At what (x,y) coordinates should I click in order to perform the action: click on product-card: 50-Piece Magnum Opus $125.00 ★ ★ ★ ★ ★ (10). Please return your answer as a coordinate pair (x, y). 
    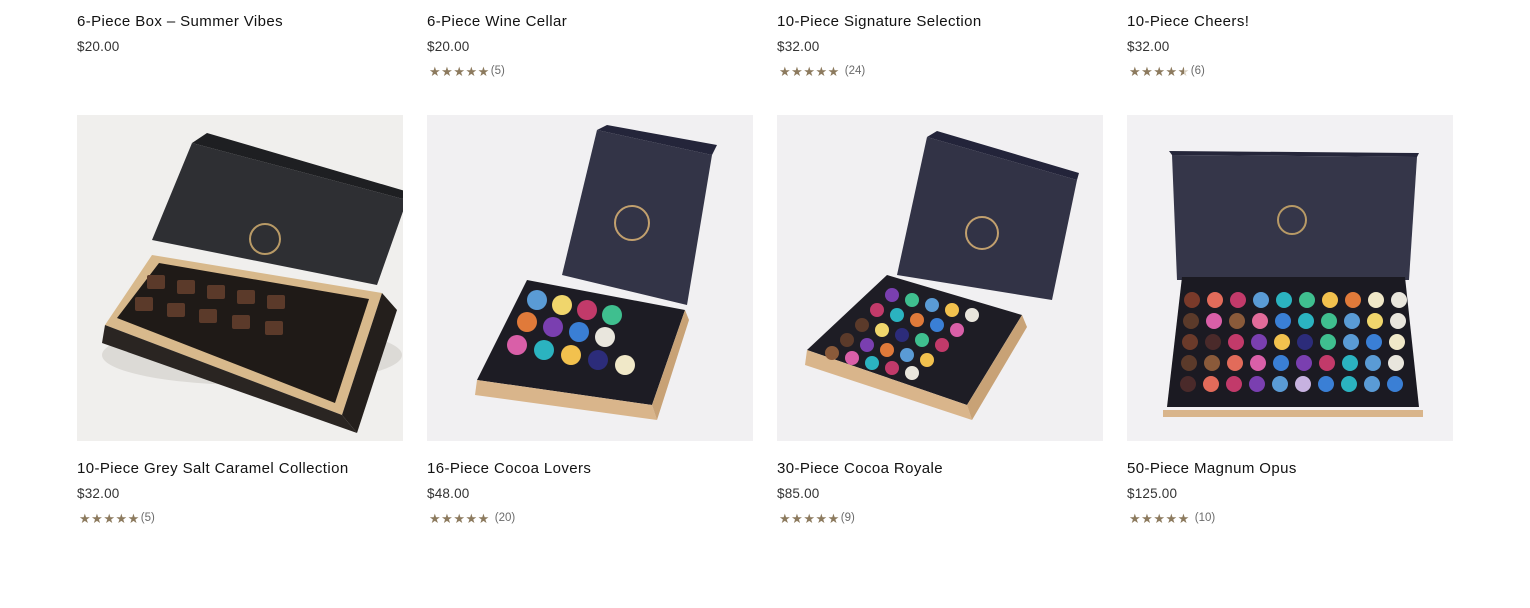
    Looking at the image, I should click on (1290, 320).